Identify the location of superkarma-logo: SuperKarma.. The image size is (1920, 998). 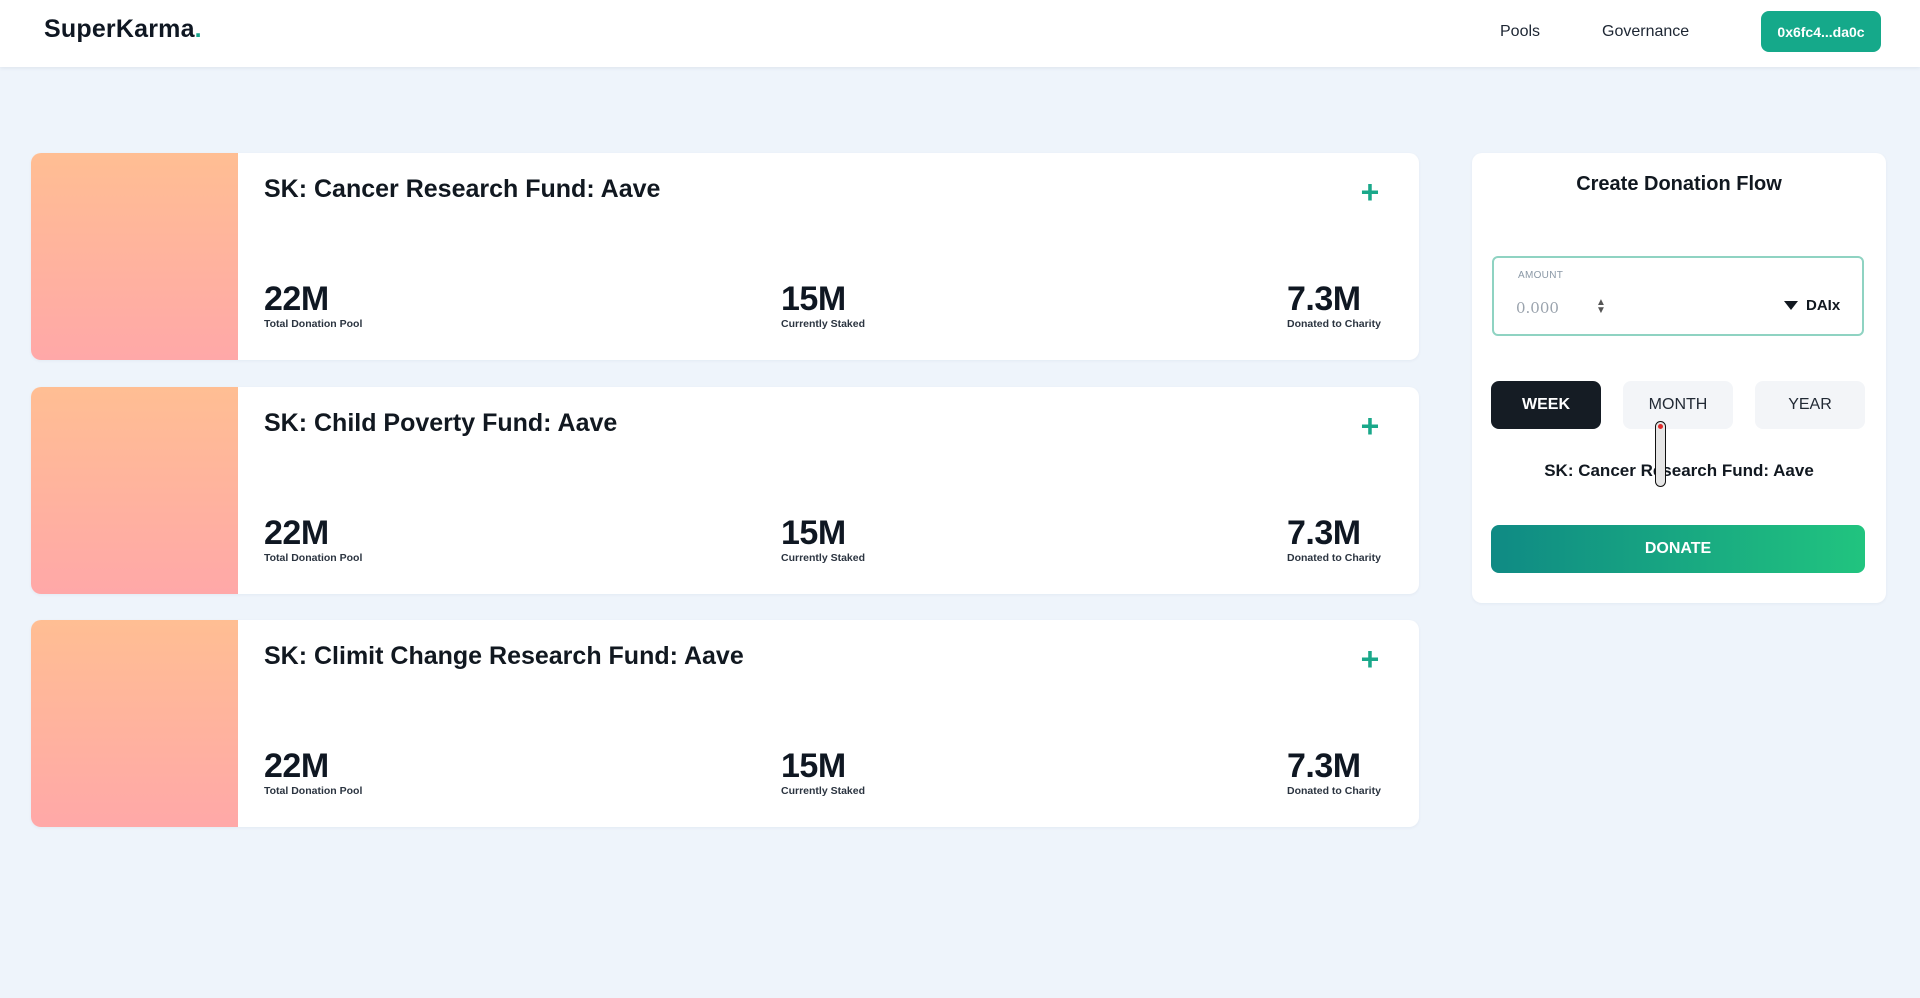
(123, 29).